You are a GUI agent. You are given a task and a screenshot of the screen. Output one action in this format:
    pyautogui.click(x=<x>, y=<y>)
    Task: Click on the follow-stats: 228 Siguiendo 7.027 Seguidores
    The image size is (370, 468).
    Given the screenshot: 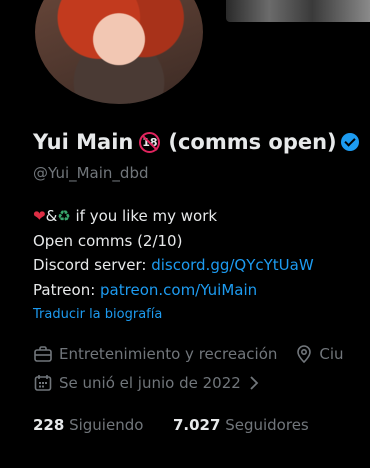 What is the action you would take?
    pyautogui.click(x=171, y=425)
    